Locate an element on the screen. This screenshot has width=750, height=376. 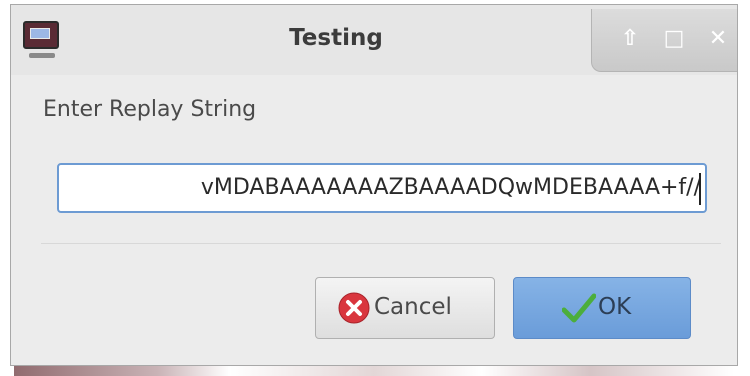
text-caret is located at coordinates (700, 189).